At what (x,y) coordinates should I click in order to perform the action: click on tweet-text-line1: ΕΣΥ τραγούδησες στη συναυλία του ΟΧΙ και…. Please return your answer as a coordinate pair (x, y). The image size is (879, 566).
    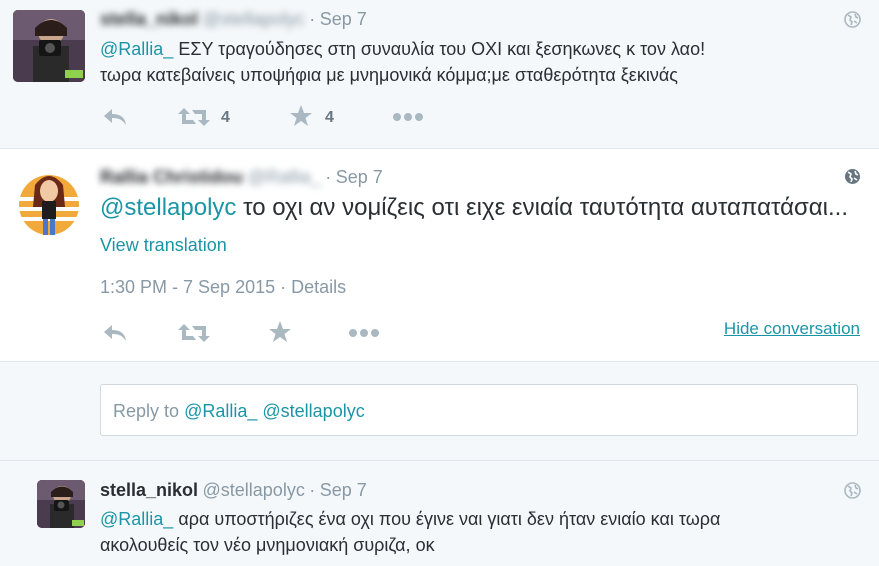
    Looking at the image, I should click on (442, 49).